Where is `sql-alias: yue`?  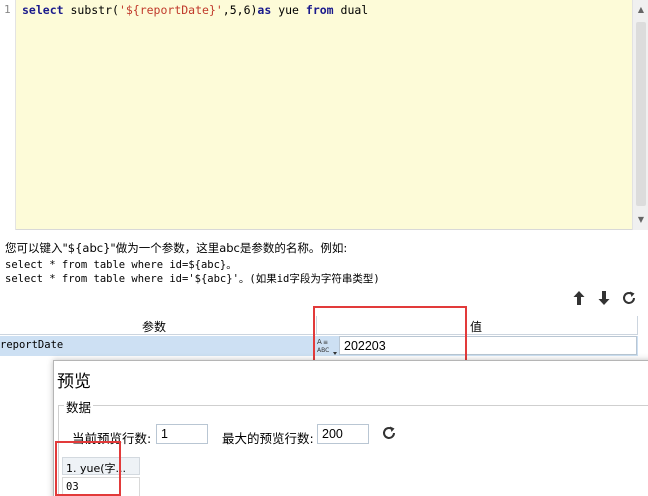 sql-alias: yue is located at coordinates (288, 10).